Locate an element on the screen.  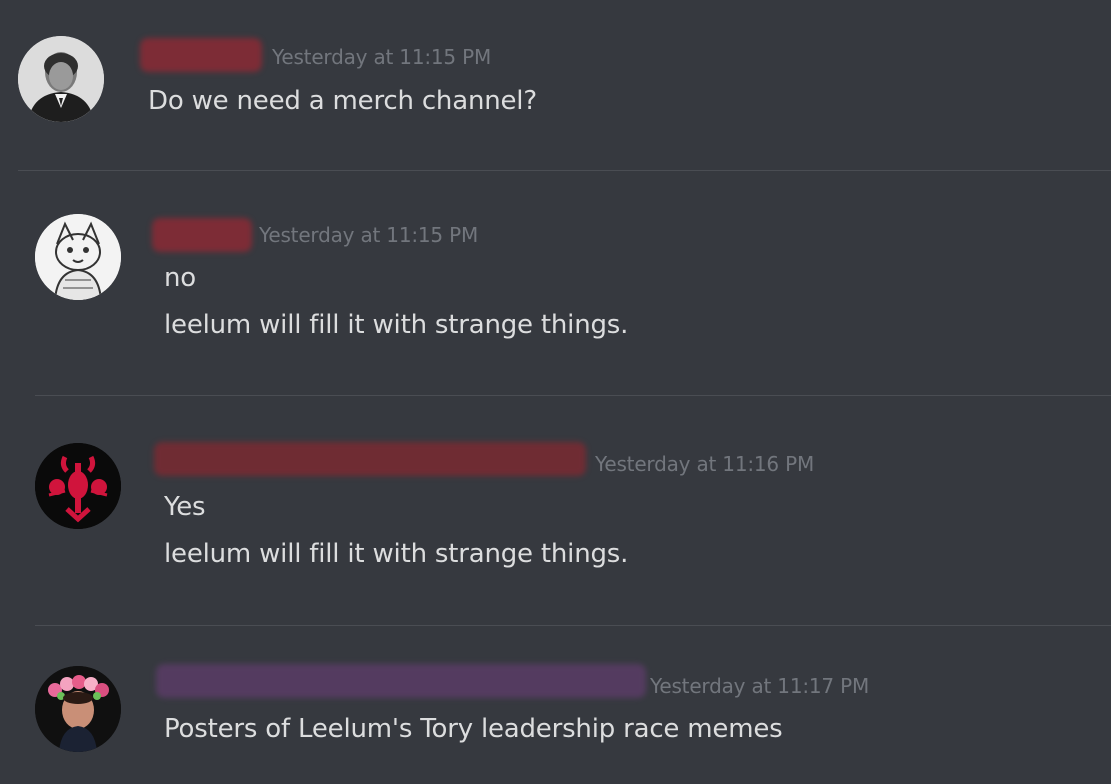
message-timestamp: Yesterday at 11:16 PM is located at coordinates (705, 464).